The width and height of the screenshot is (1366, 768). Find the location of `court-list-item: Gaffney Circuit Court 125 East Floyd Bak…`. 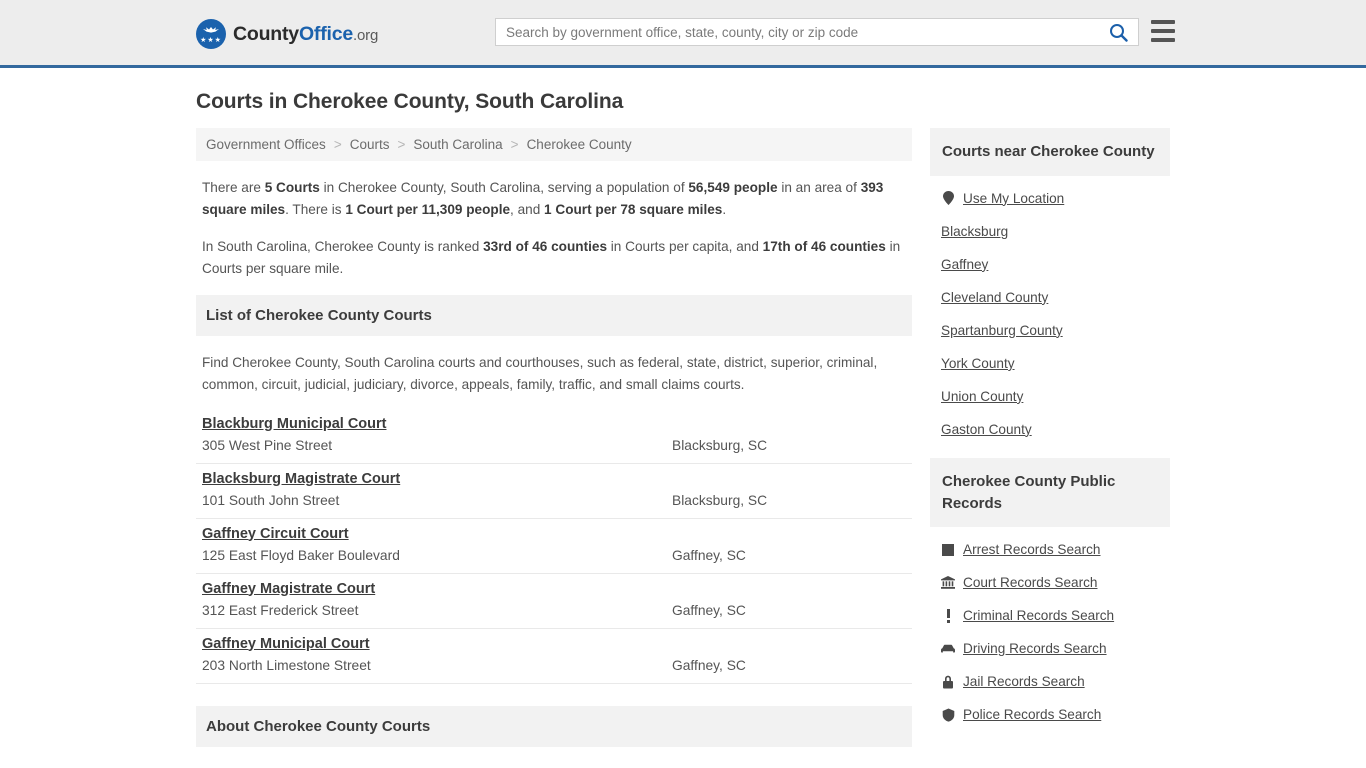

court-list-item: Gaffney Circuit Court 125 East Floyd Bak… is located at coordinates (554, 546).